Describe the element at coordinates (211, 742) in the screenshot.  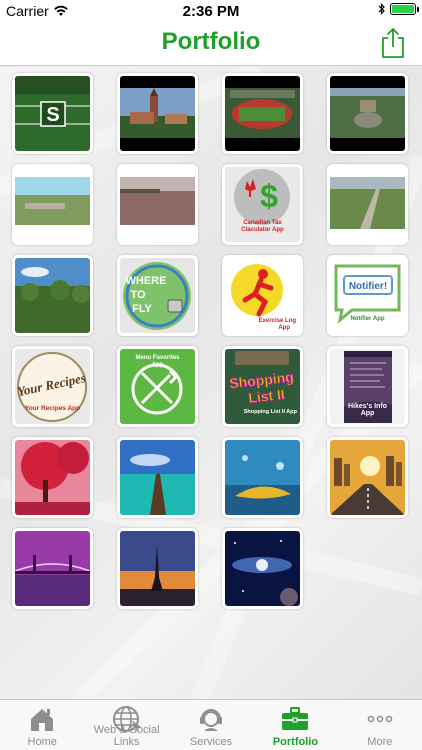
I see `tab-services-label: Services` at that location.